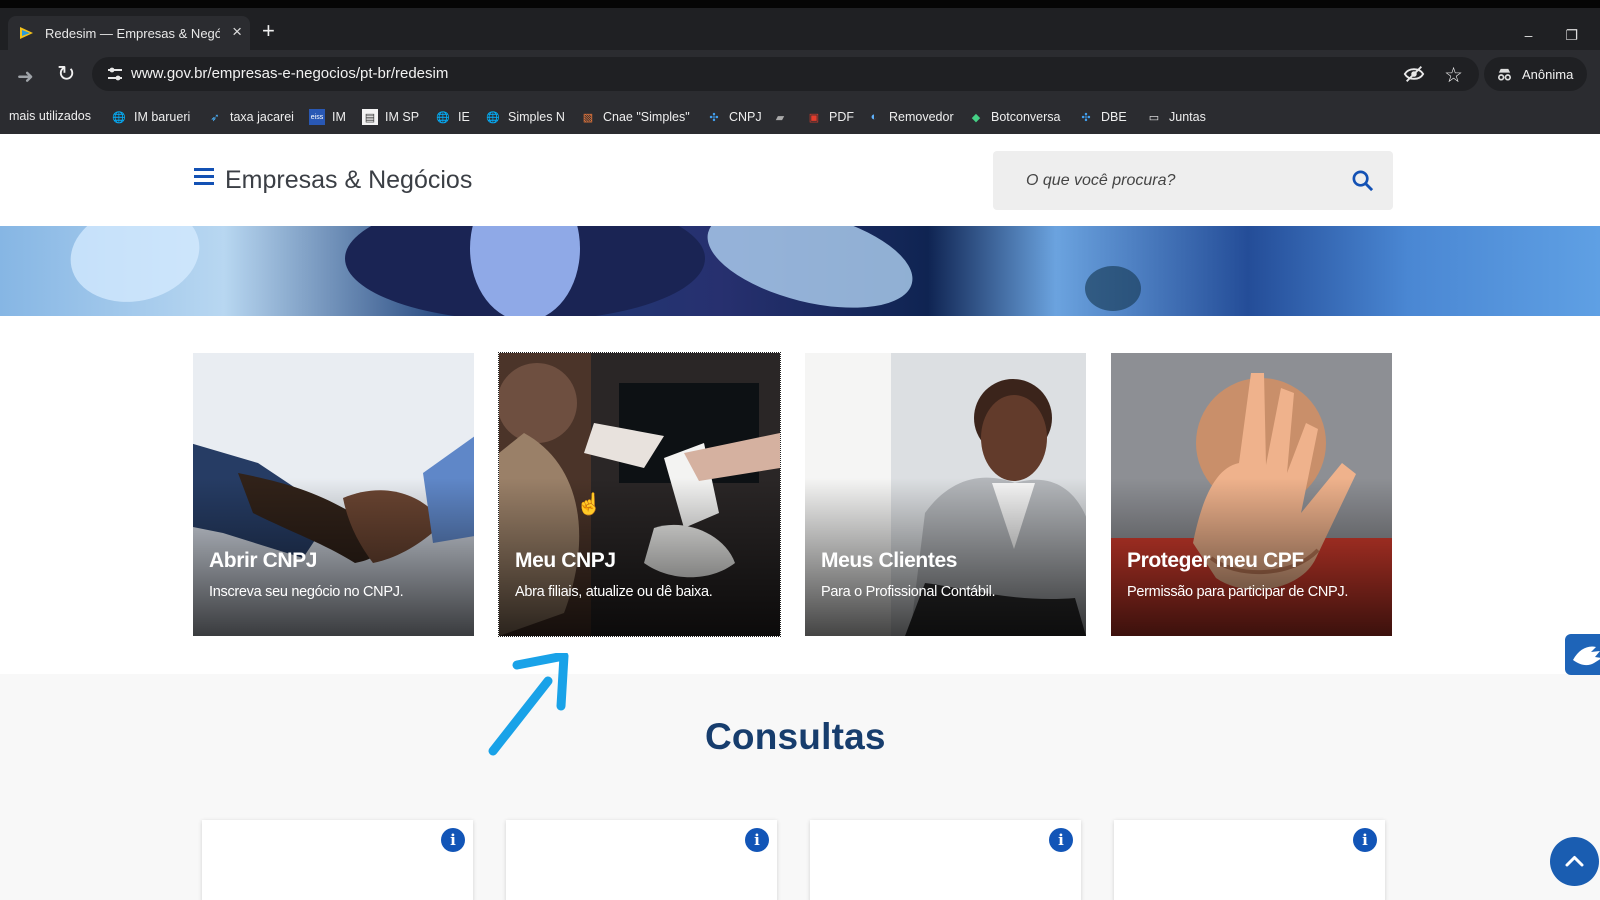 This screenshot has height=900, width=1600. I want to click on hero-plant-shape, so click(1113, 288).